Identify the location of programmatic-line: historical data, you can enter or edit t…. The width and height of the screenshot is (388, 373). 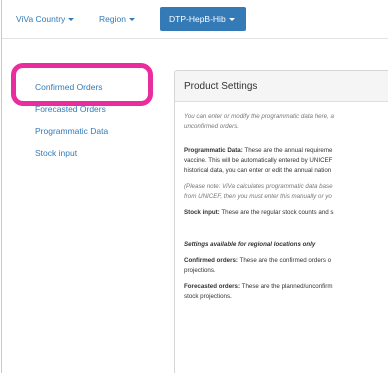
(258, 170).